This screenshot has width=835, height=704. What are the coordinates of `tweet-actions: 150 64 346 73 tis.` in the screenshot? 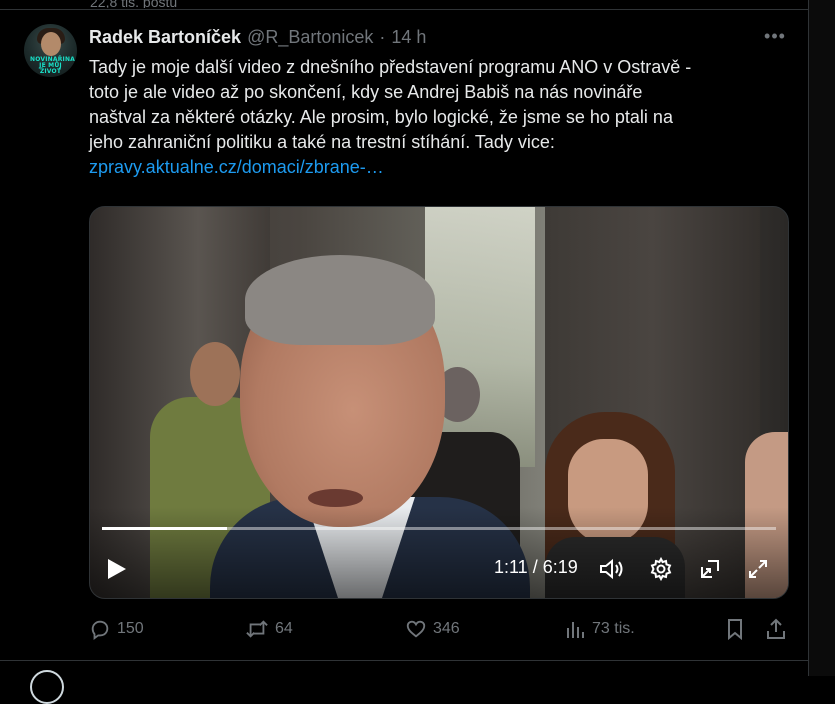 It's located at (439, 629).